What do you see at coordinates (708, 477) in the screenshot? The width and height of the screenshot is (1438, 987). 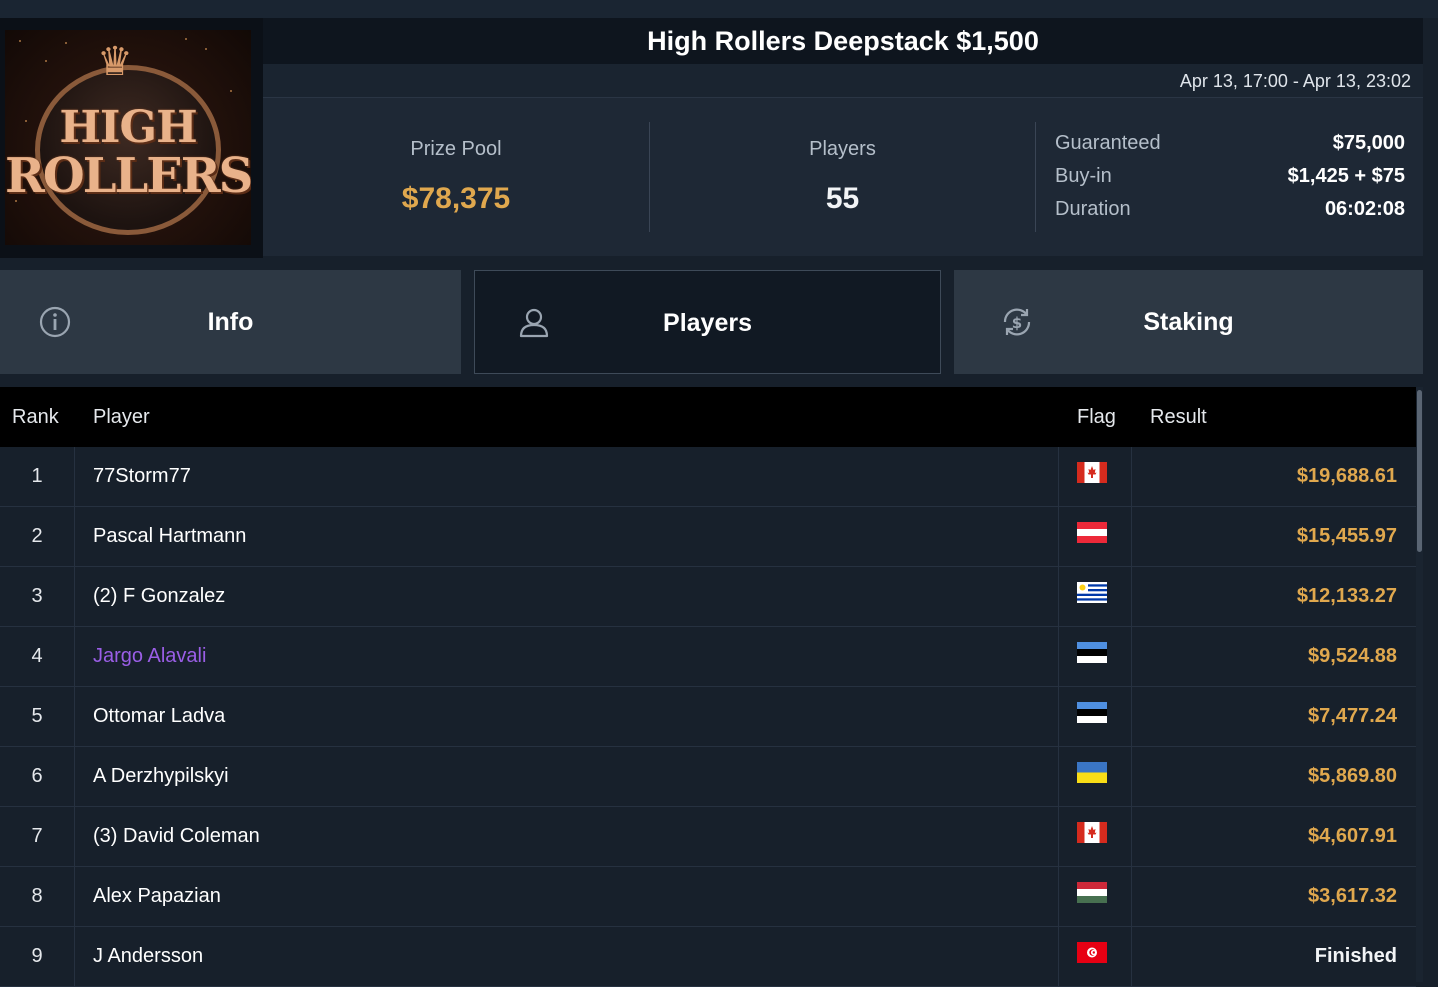 I see `table-row: 1 77Storm77 $19,688.61` at bounding box center [708, 477].